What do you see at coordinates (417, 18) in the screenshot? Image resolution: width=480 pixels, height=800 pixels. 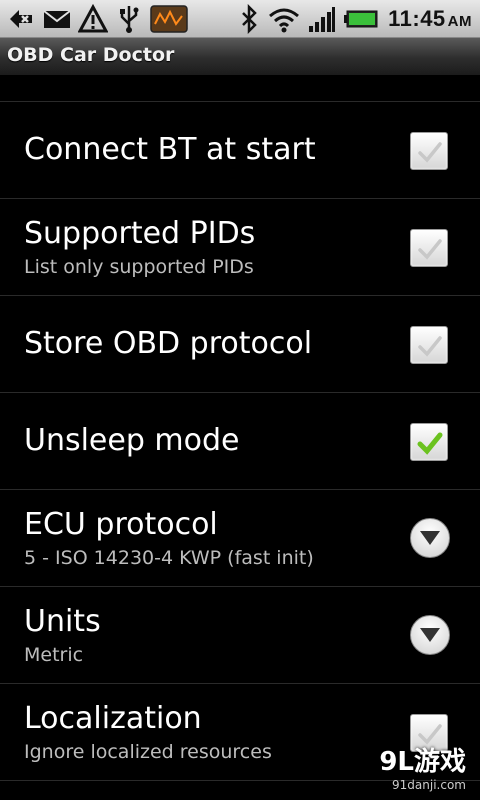 I see `clock-time: 11:45` at bounding box center [417, 18].